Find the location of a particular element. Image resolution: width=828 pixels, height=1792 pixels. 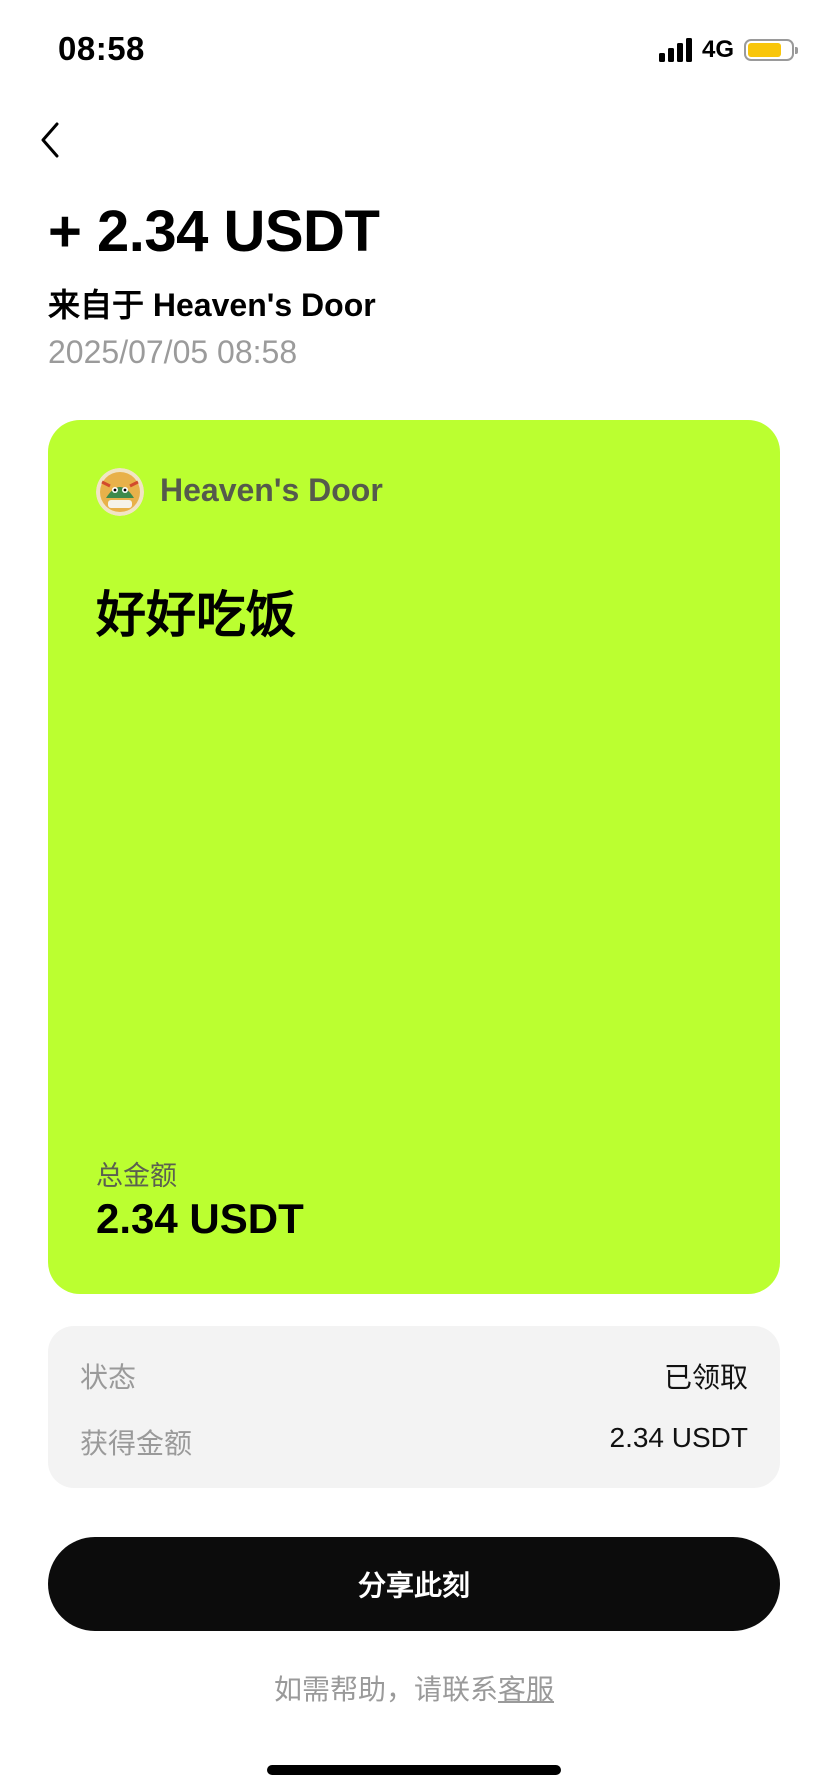

back-button is located at coordinates (50, 140).